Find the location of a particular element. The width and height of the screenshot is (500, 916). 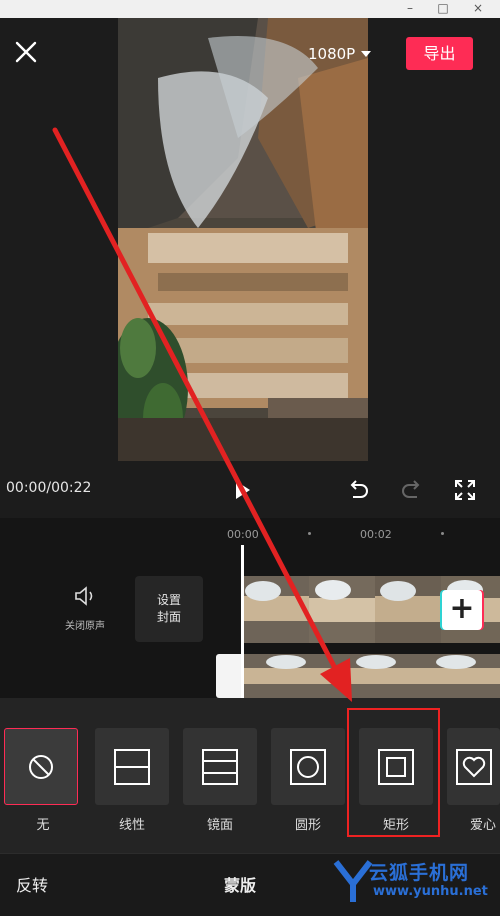

ruler-tick-label: 00:02 is located at coordinates (376, 534).